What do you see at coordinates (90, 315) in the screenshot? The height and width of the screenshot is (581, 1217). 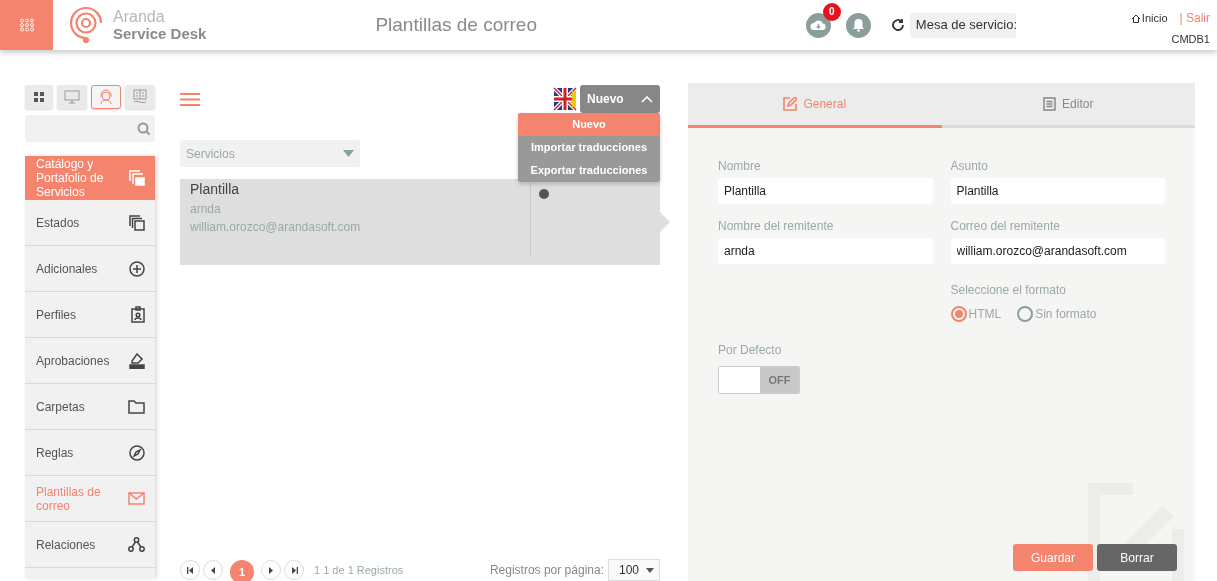 I see `sidebar-item: Perfiles` at bounding box center [90, 315].